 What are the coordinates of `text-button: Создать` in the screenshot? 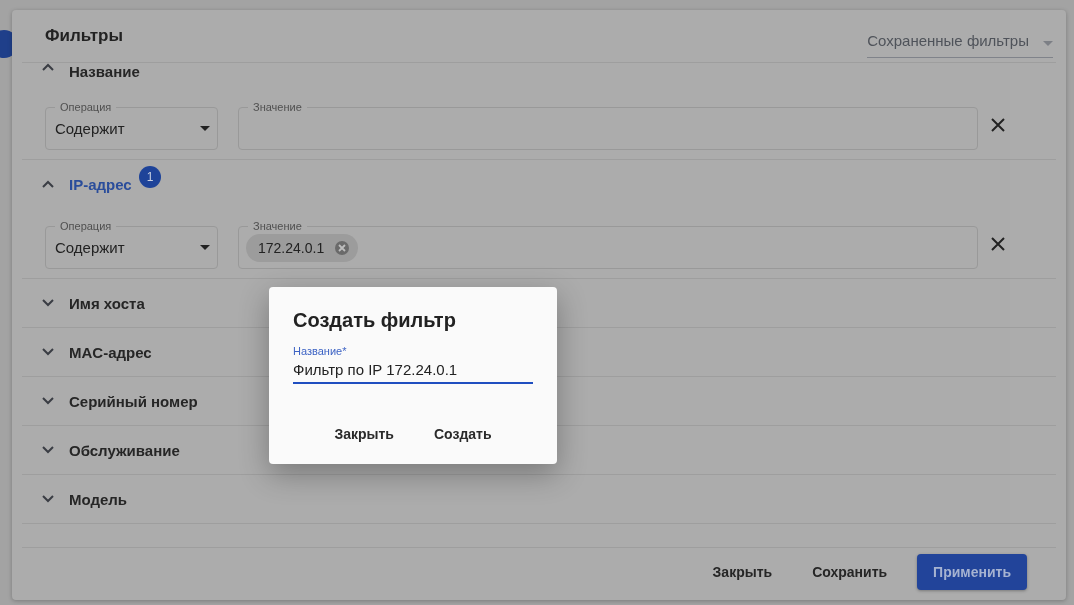 It's located at (463, 434).